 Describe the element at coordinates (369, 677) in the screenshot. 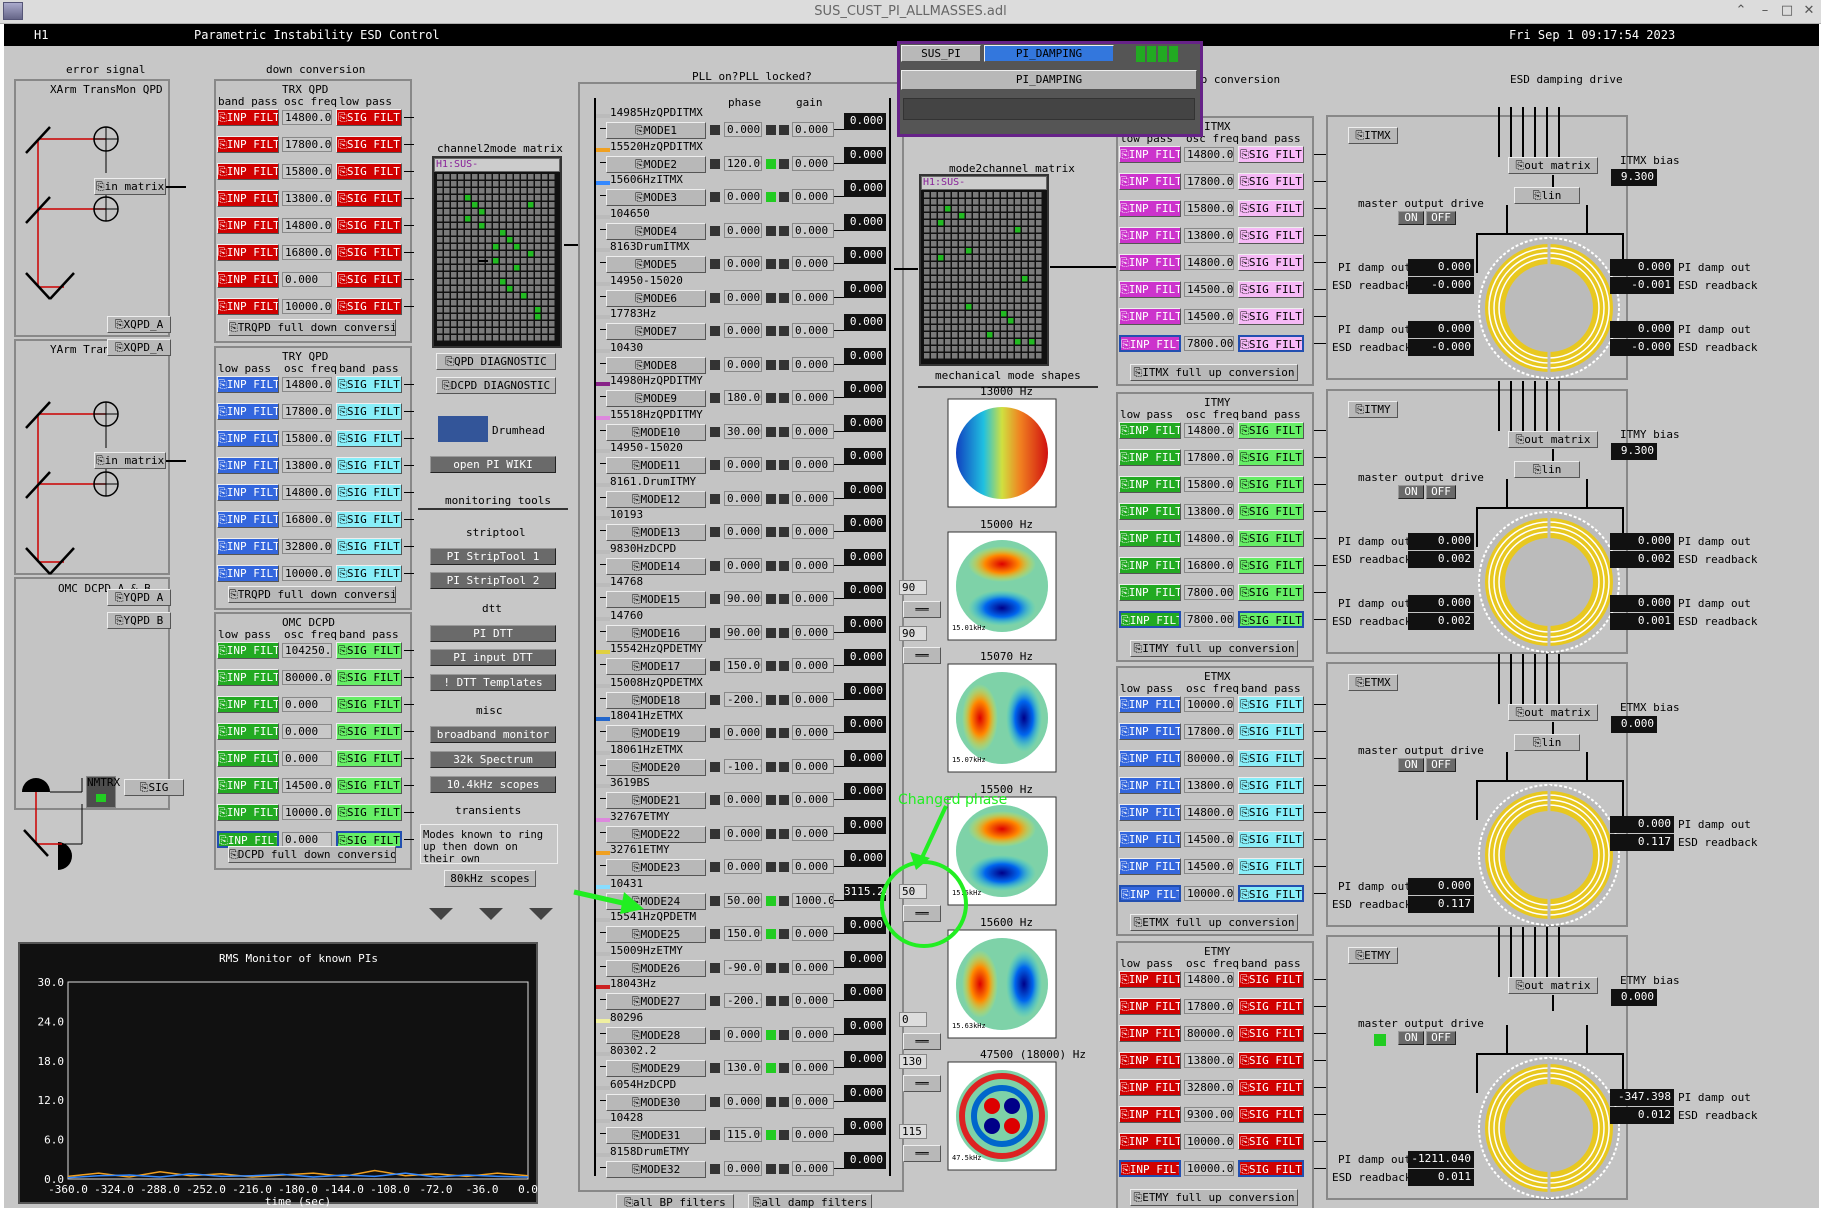

I see `omc-sig-filt-2: ⎘SIG FILT` at that location.